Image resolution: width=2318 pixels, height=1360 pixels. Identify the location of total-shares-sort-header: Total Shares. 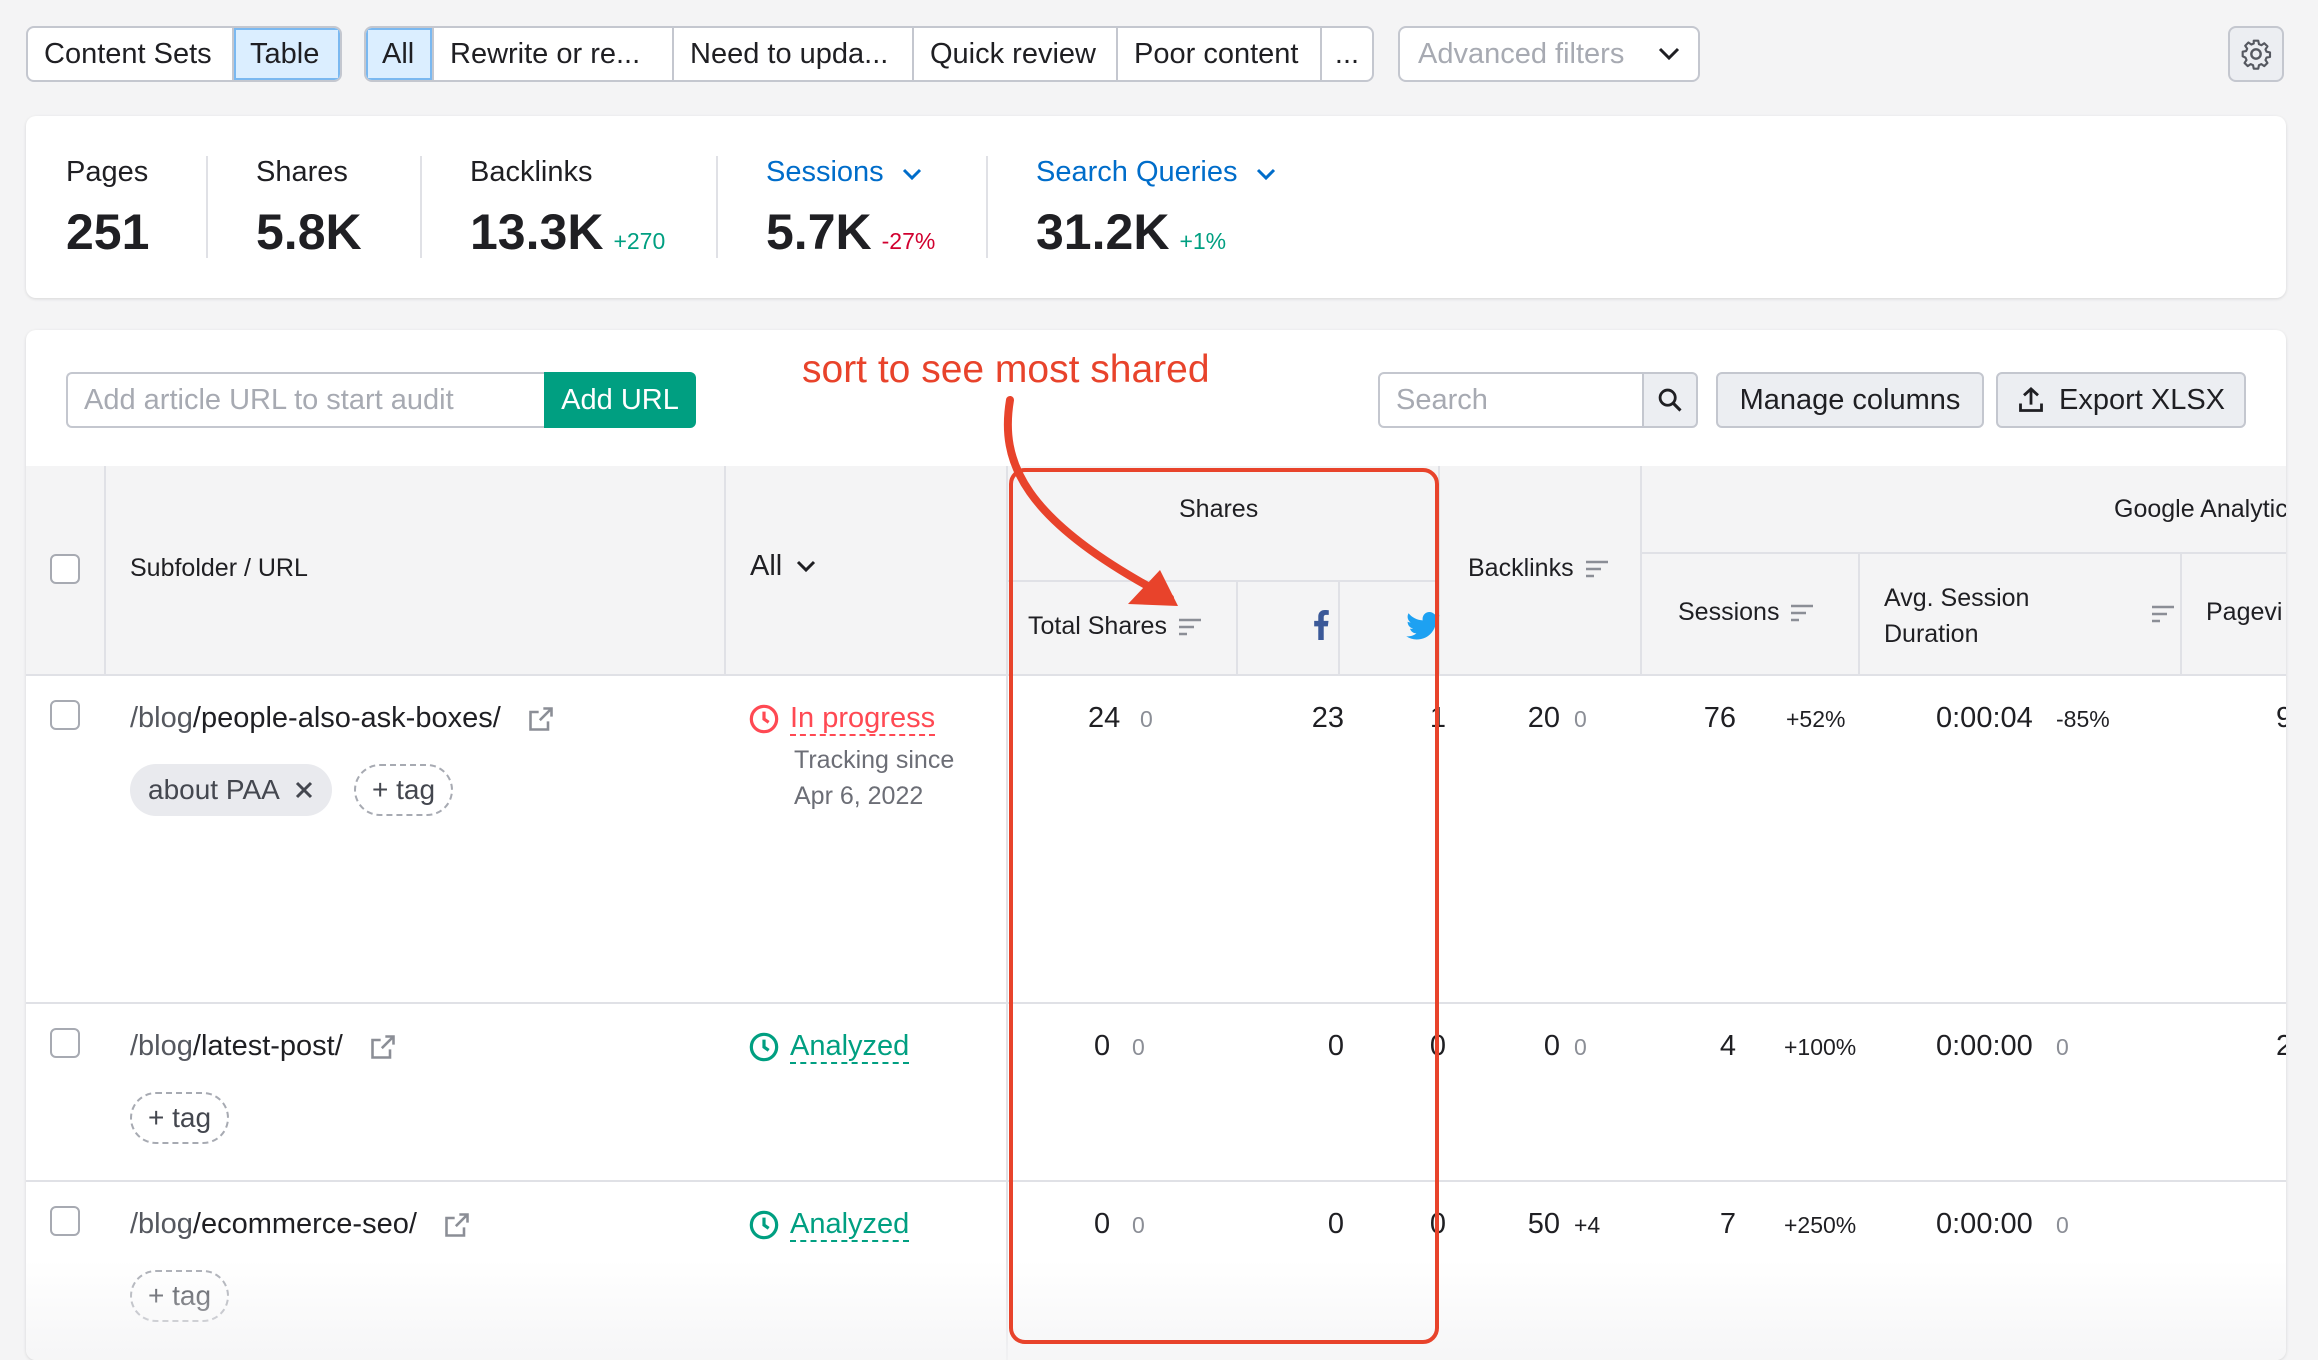
(1115, 626).